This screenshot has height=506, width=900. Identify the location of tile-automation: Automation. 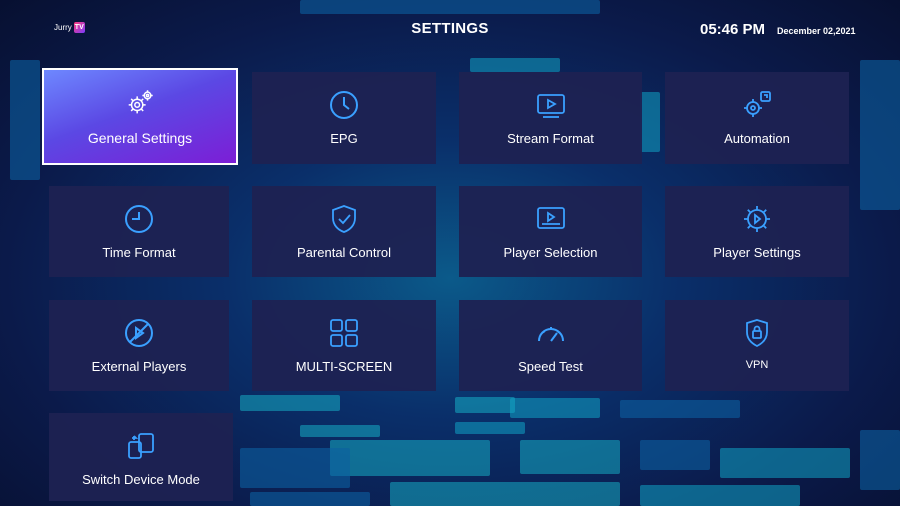
(757, 118).